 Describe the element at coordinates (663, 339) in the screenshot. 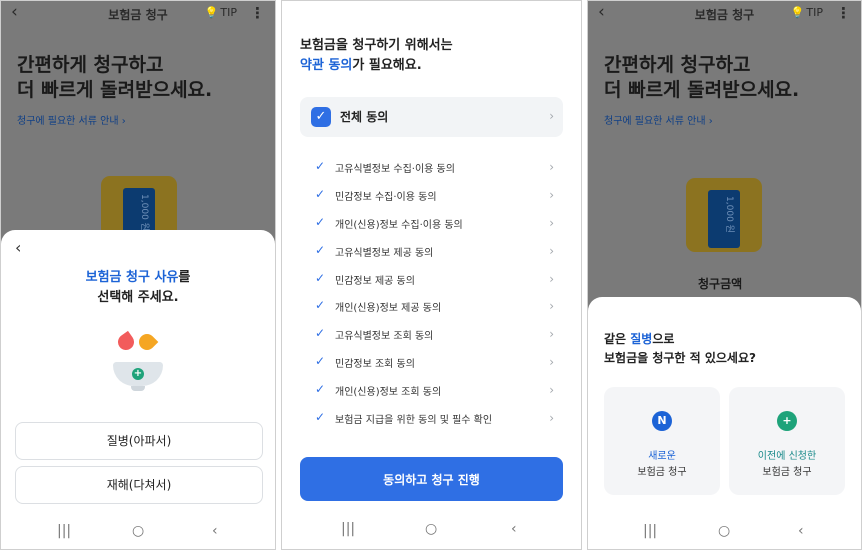

I see `sheet-title-suffix: 으로` at that location.